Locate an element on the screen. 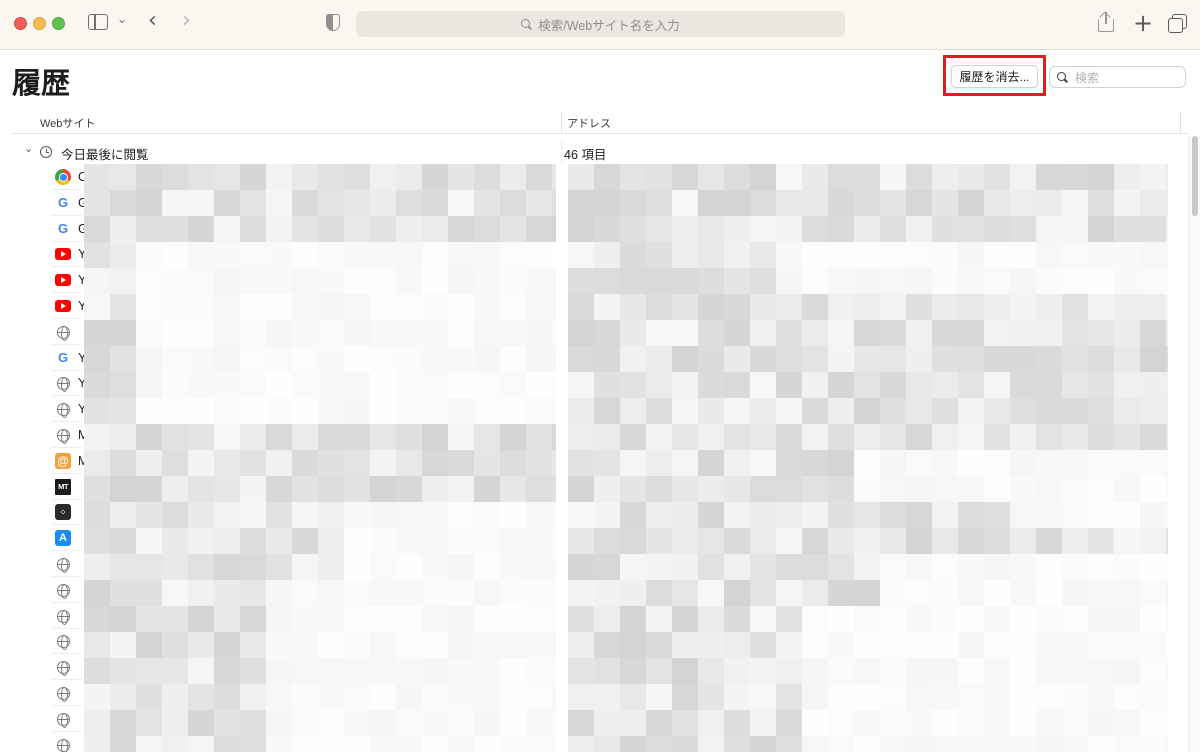 The width and height of the screenshot is (1200, 752). minimize-window-button is located at coordinates (39, 23).